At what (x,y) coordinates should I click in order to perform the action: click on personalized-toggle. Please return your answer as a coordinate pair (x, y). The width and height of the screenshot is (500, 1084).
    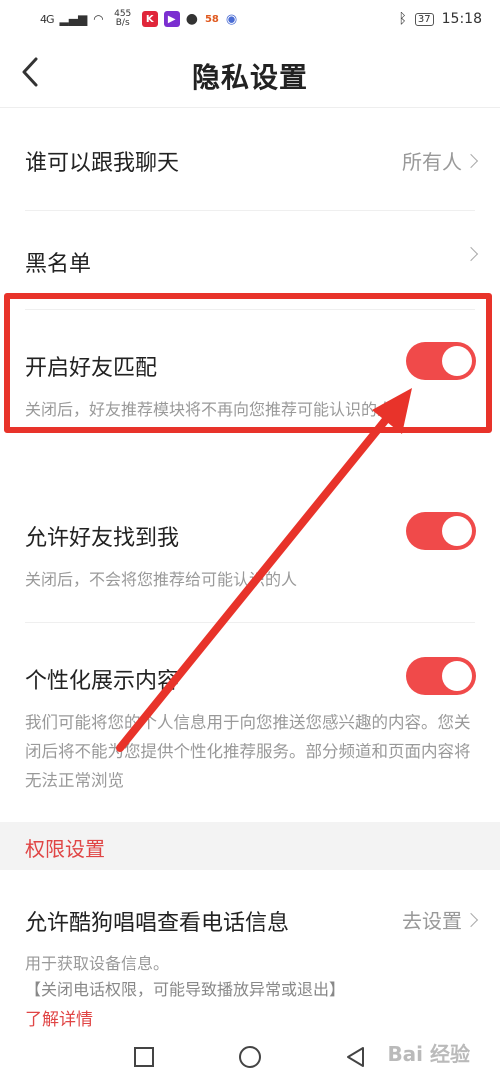
    Looking at the image, I should click on (441, 676).